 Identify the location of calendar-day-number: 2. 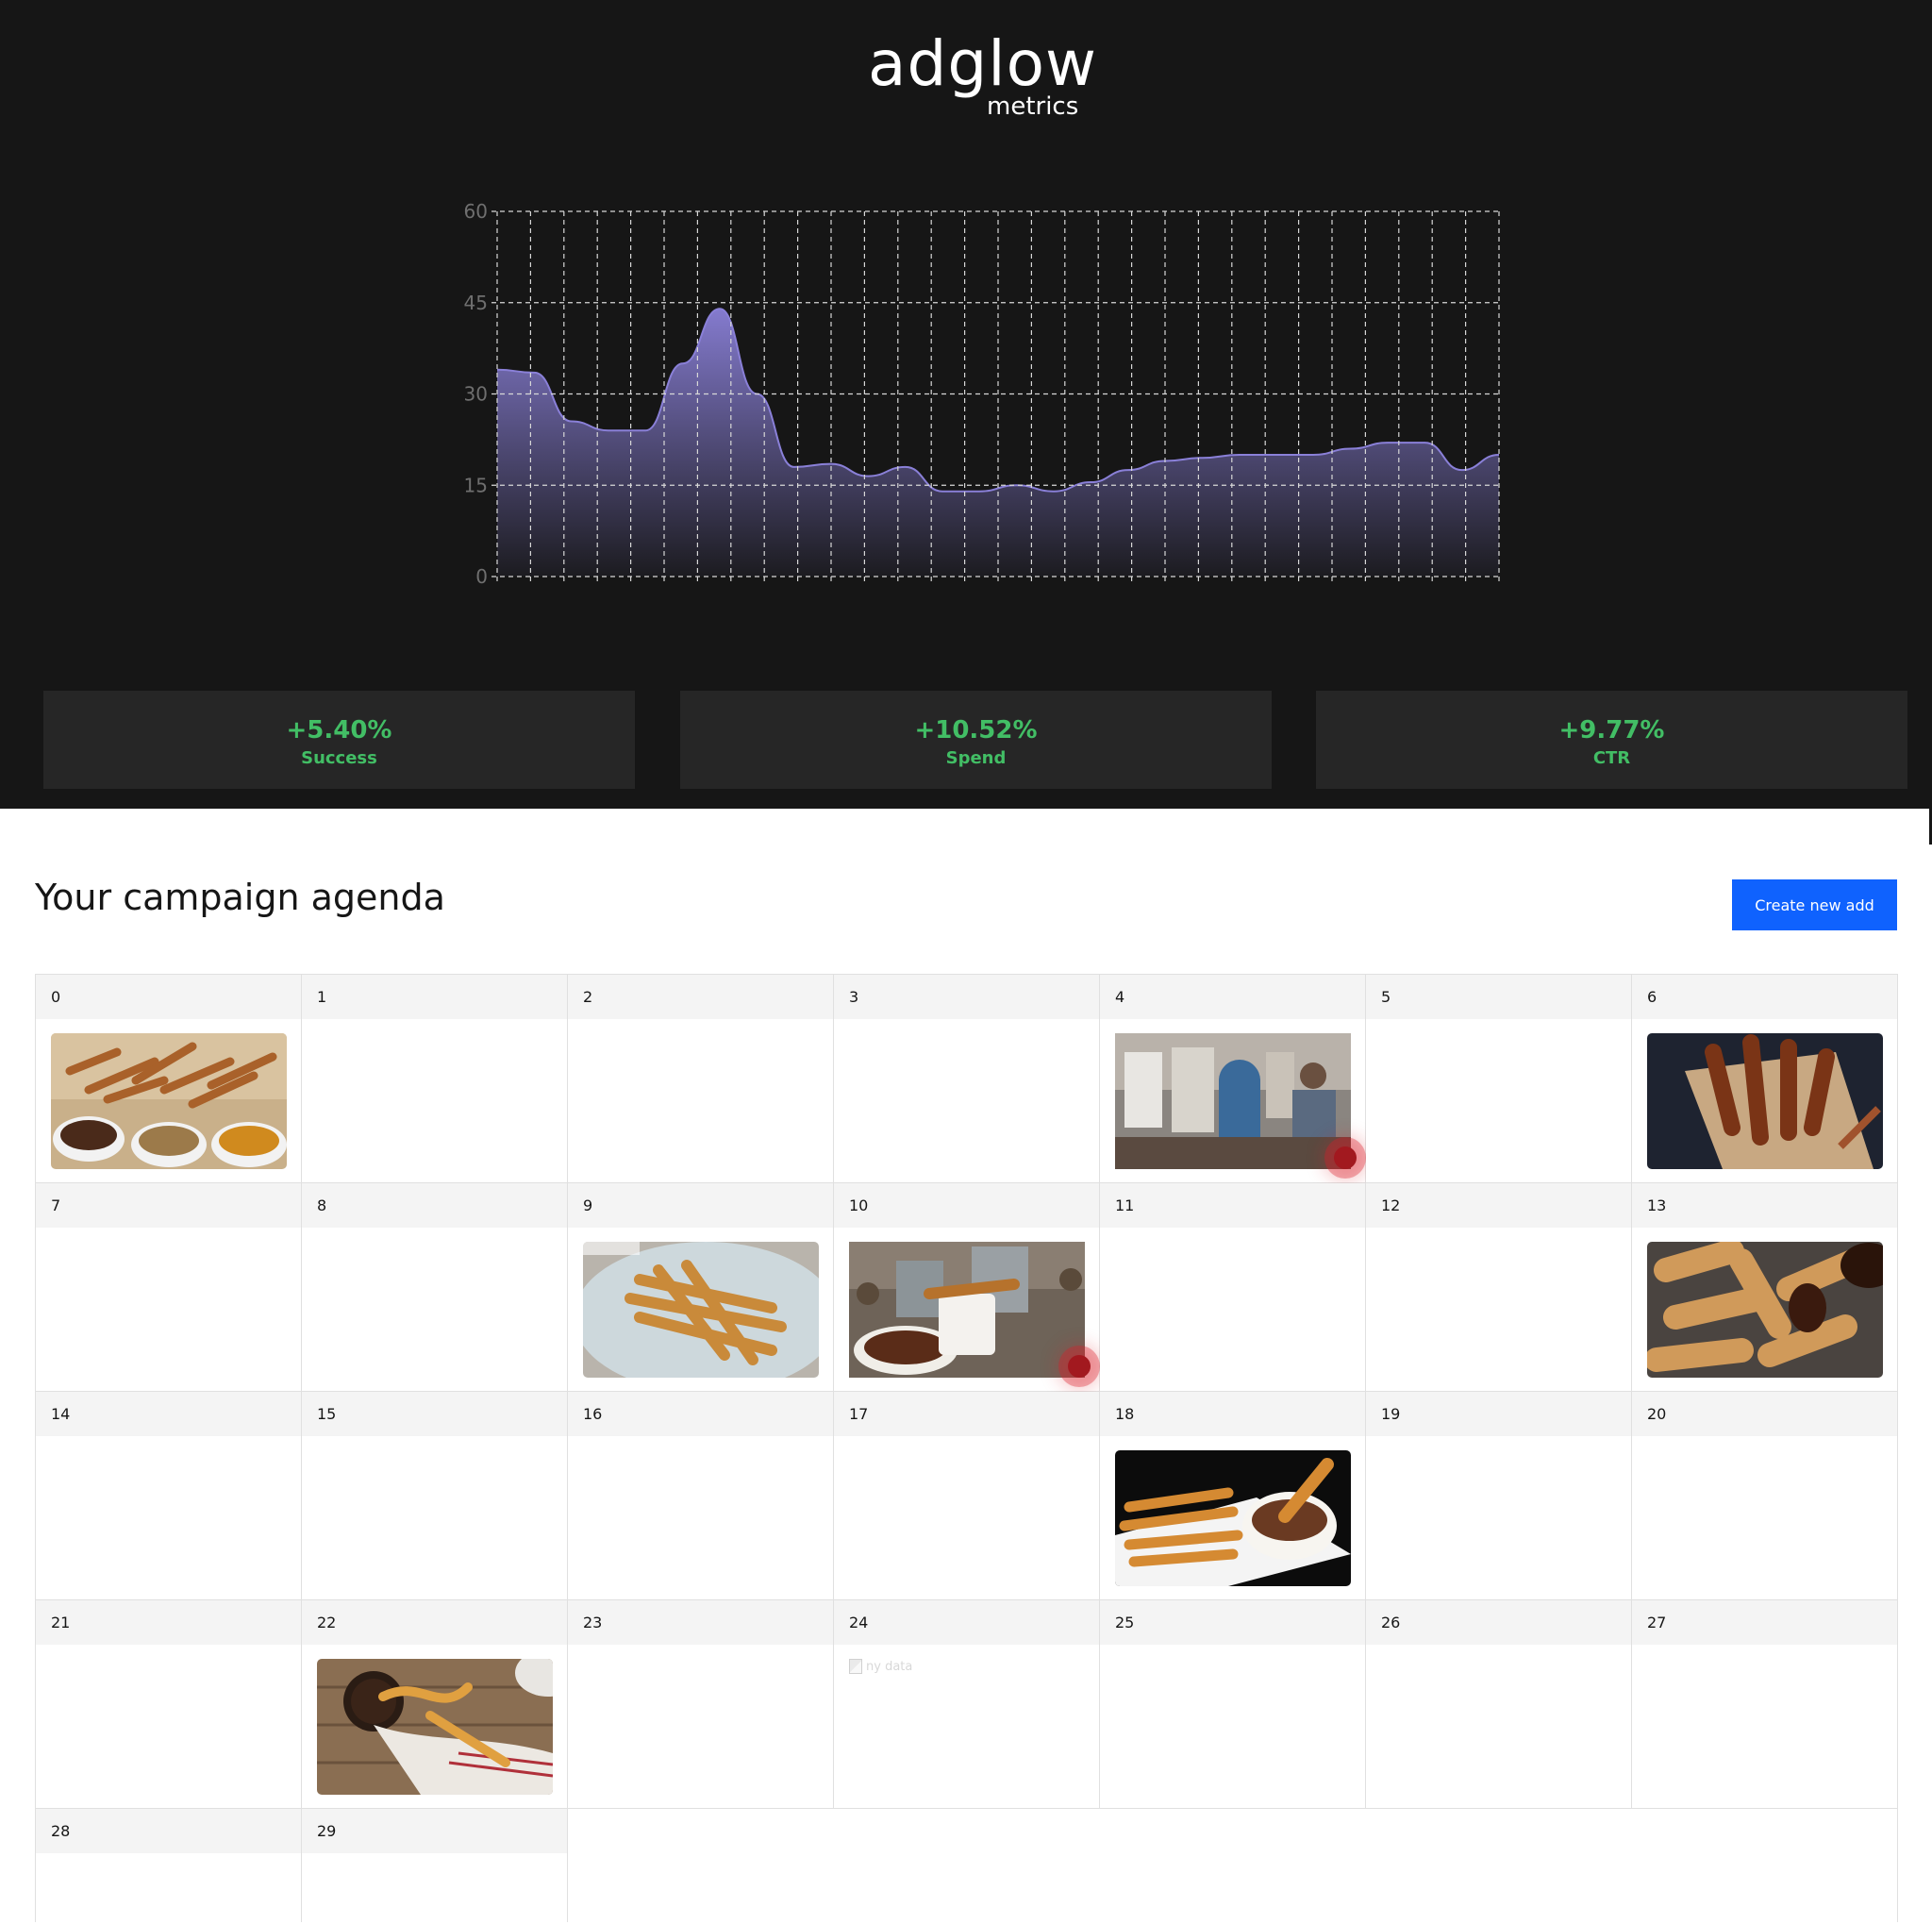
(701, 997).